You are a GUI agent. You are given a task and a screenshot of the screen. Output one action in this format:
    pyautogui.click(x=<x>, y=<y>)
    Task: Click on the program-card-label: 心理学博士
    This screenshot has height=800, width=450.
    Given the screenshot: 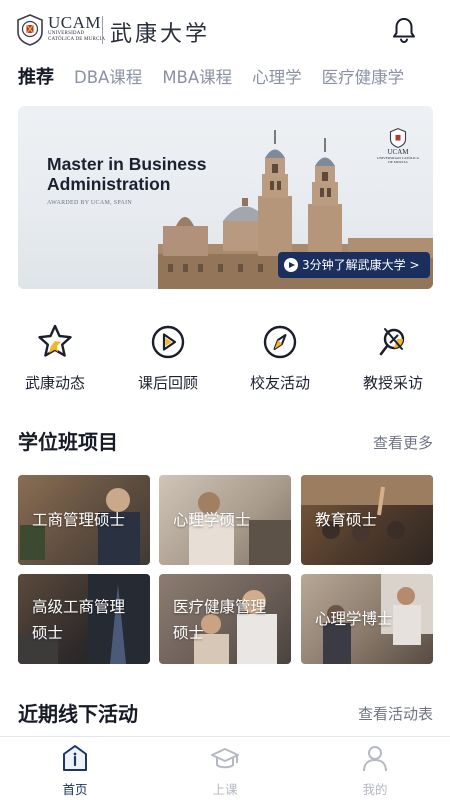 What is the action you would take?
    pyautogui.click(x=354, y=619)
    